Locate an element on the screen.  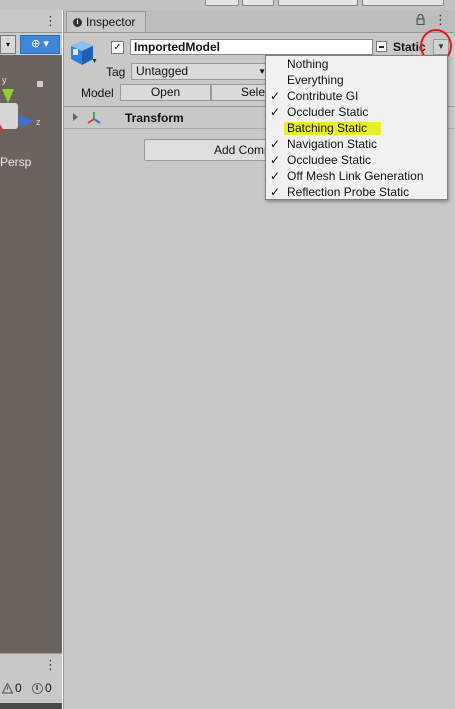
warning-count: 0 is located at coordinates (18, 688).